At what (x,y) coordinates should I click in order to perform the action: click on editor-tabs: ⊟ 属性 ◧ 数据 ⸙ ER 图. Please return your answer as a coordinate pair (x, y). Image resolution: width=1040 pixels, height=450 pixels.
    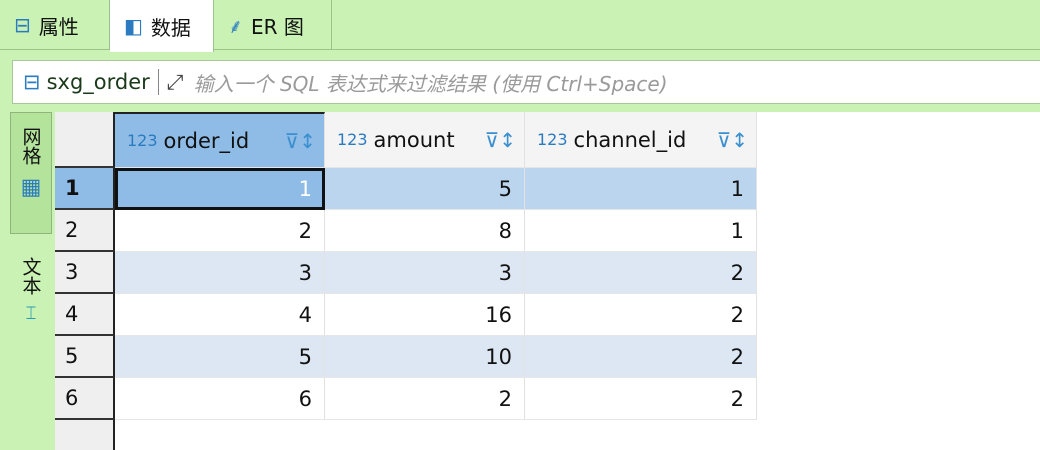
    Looking at the image, I should click on (520, 26).